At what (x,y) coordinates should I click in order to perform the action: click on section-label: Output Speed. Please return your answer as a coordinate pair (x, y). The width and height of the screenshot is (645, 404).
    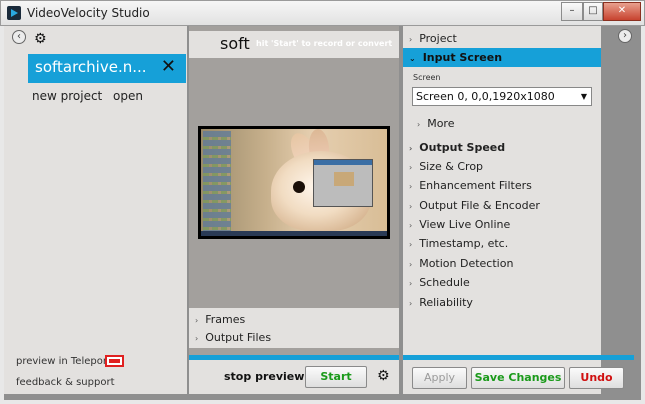
    Looking at the image, I should click on (462, 147).